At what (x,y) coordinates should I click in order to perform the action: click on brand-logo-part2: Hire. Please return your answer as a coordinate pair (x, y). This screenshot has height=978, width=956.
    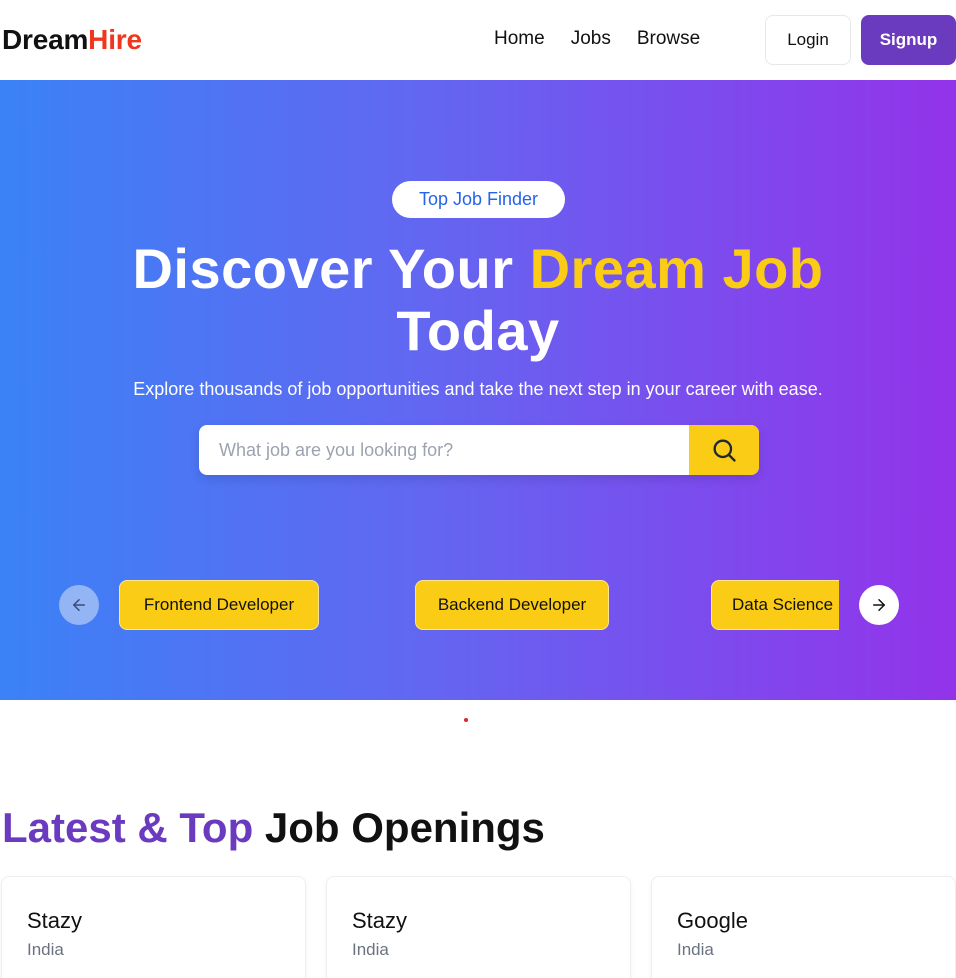
    Looking at the image, I should click on (115, 39).